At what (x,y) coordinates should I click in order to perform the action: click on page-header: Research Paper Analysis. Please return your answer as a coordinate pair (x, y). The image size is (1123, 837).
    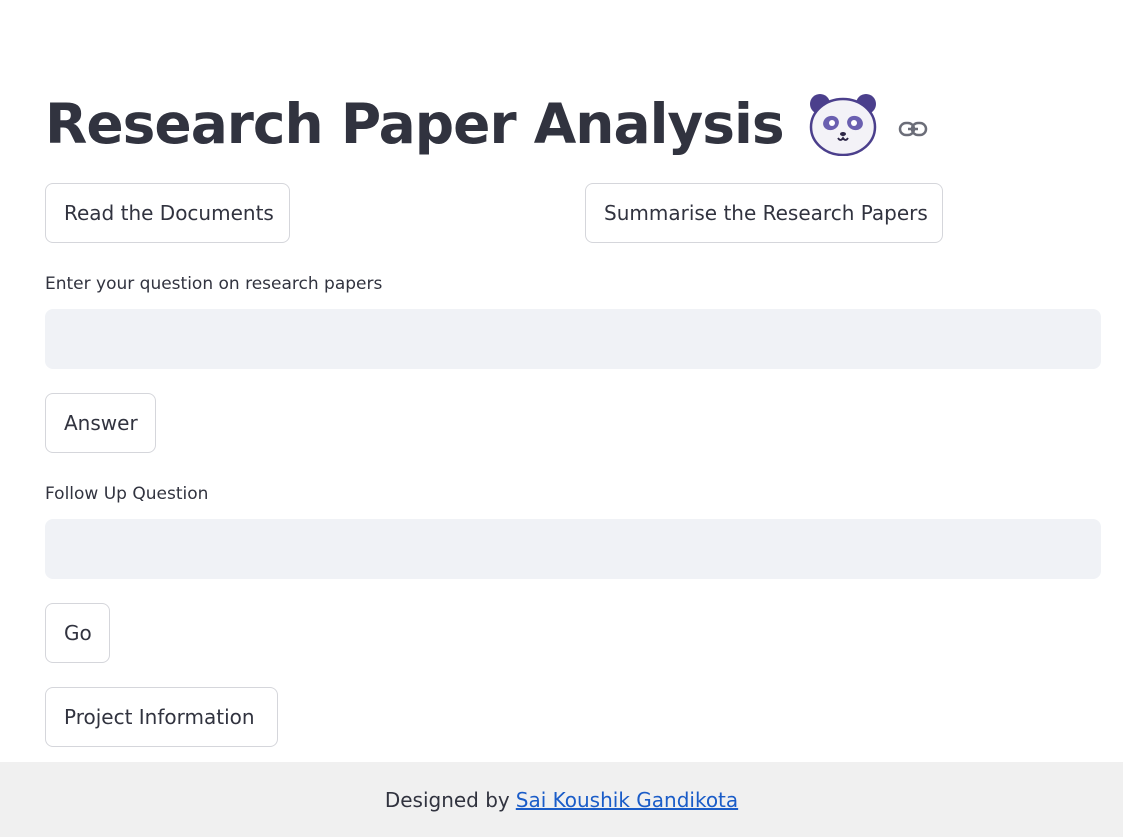
    Looking at the image, I should click on (486, 124).